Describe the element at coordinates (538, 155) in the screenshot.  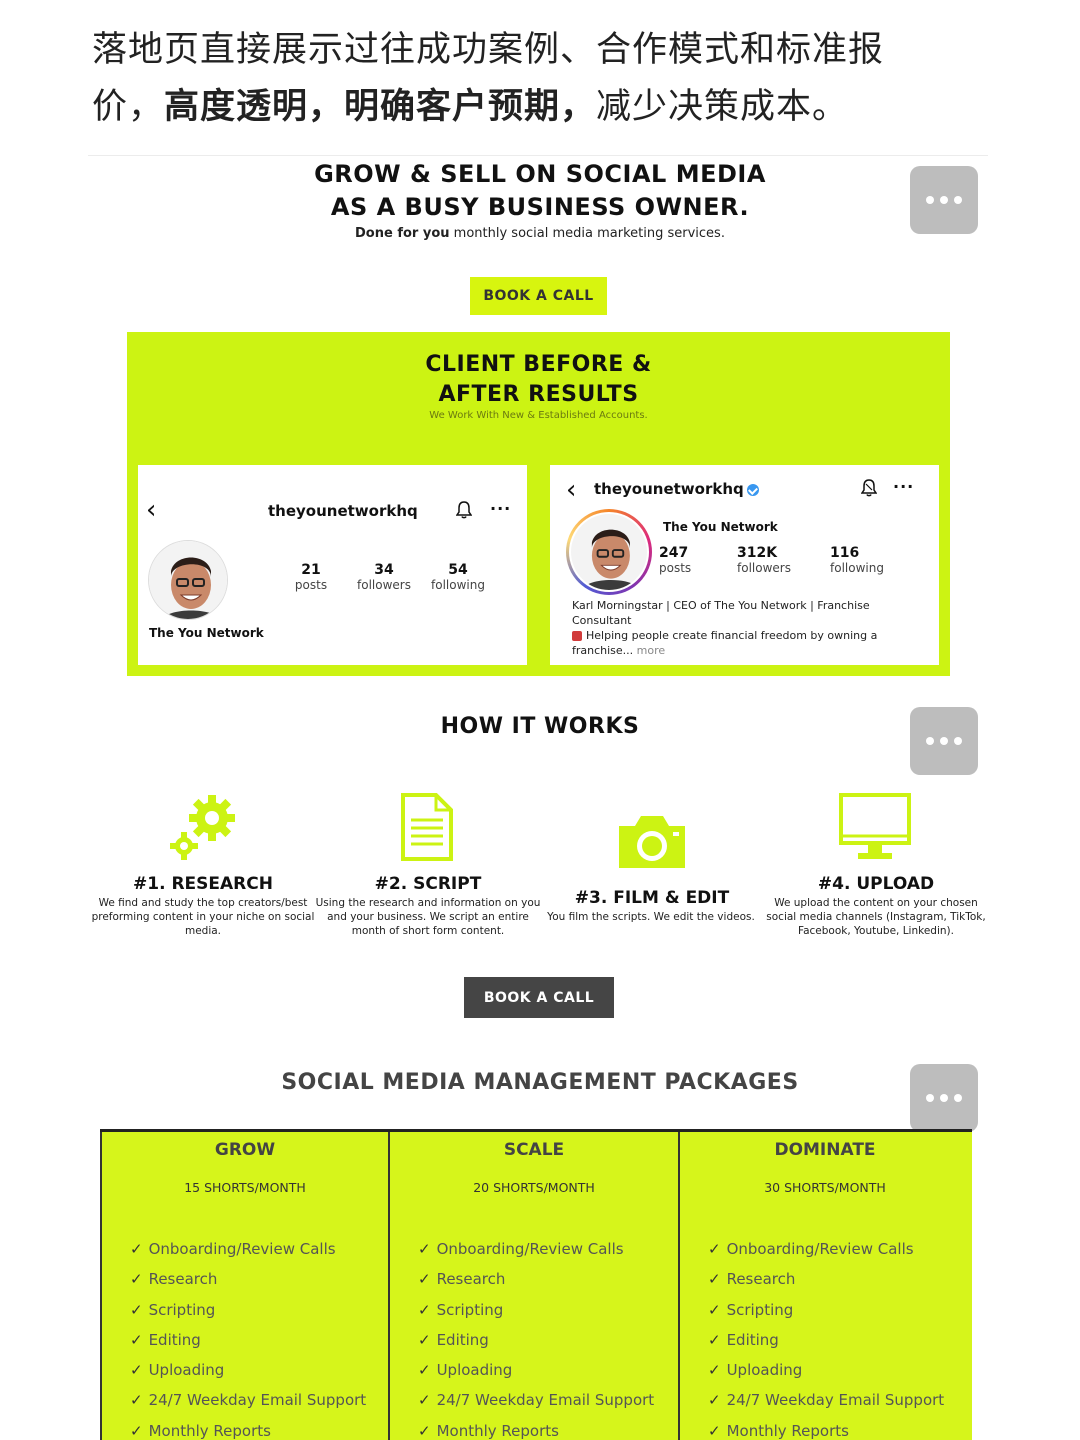
I see `divider` at that location.